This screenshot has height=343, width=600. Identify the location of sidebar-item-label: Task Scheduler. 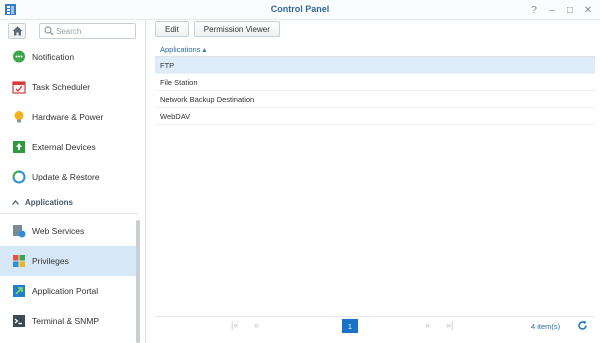
(61, 87).